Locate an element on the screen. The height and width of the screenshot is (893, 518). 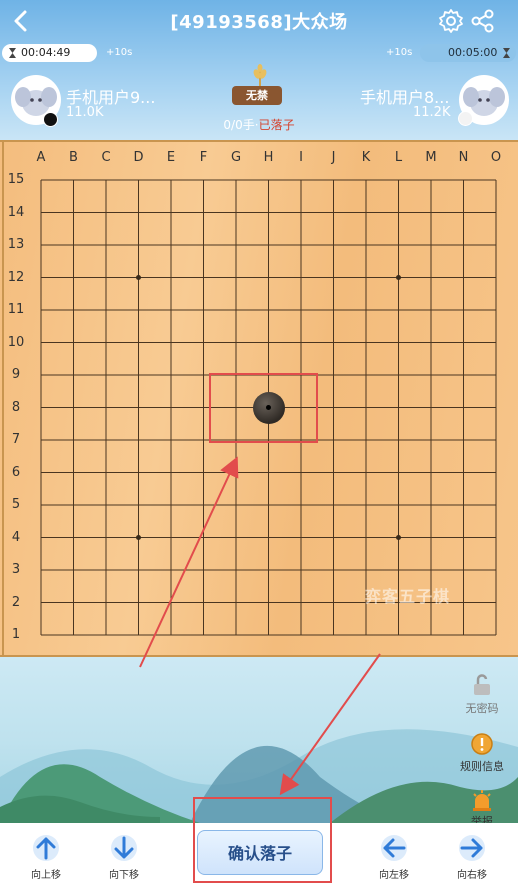
move-up-label: 向上移 is located at coordinates (46, 875).